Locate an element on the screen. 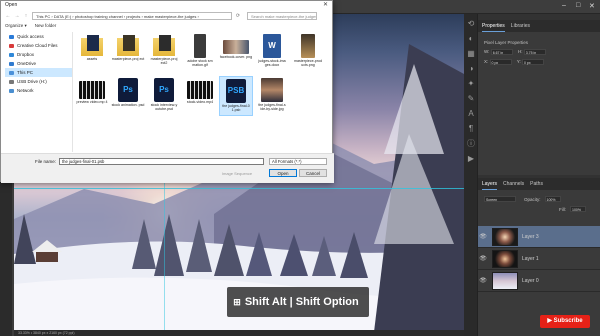  back-arrow-icon: ← is located at coordinates (8, 16).